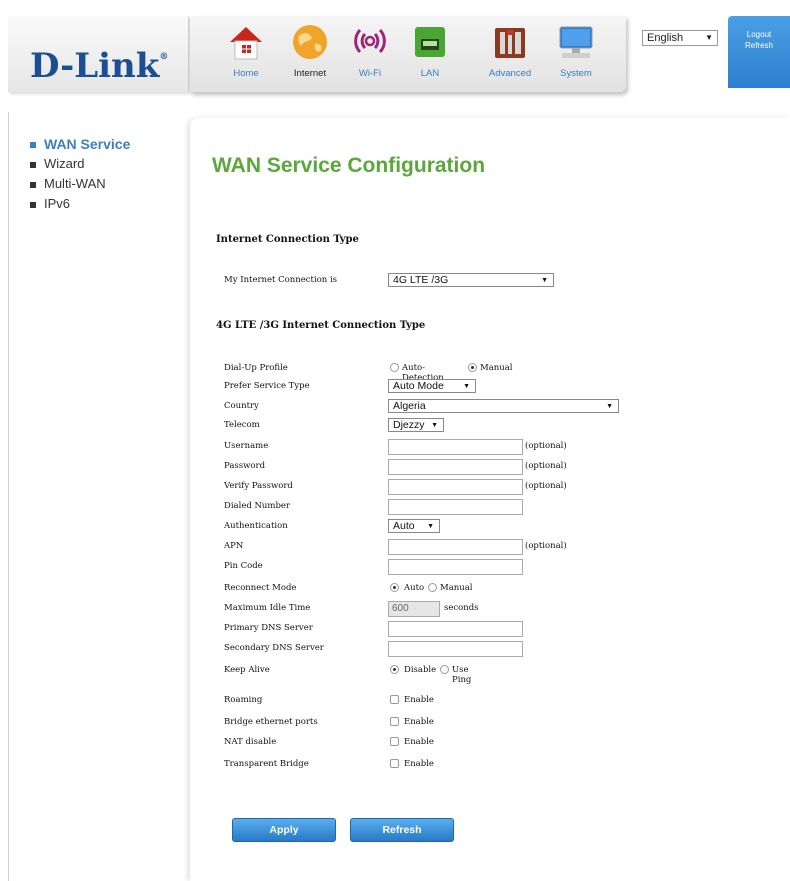 The width and height of the screenshot is (790, 881). What do you see at coordinates (257, 506) in the screenshot?
I see `dialed-number-label: Dialed Number` at bounding box center [257, 506].